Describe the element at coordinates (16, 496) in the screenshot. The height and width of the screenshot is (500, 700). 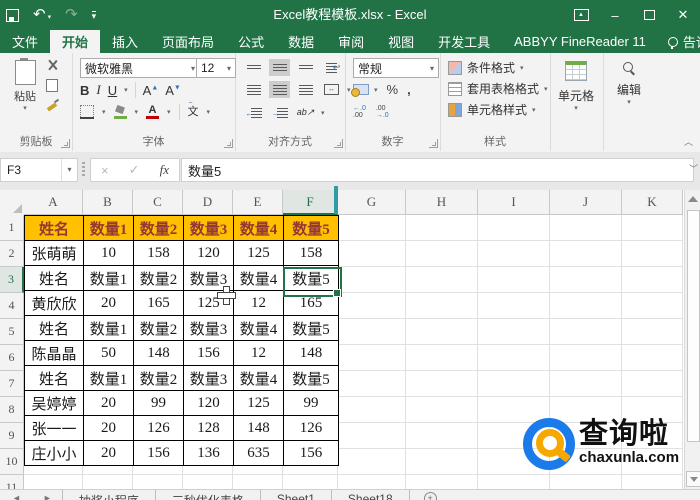
I see `sheet-prev-icon: ◄` at that location.